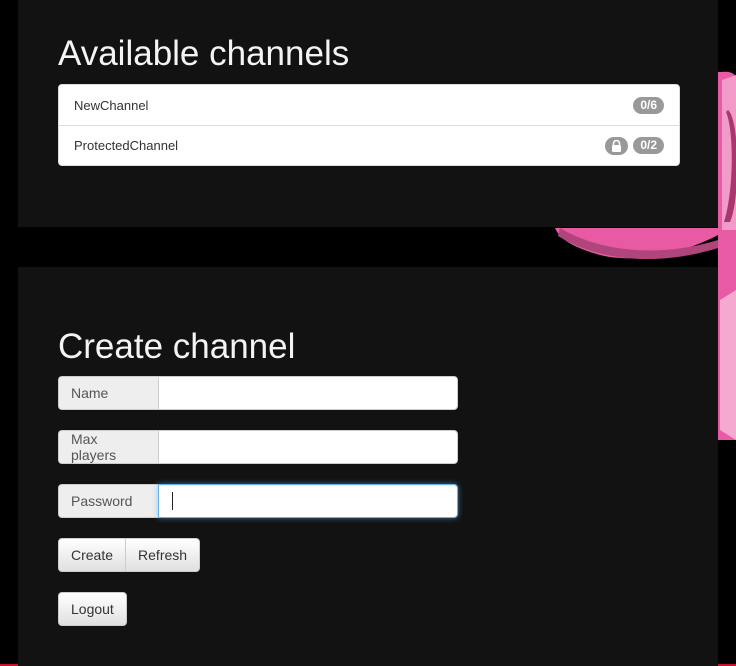 This screenshot has height=666, width=736. I want to click on max-players-label: Max players, so click(108, 447).